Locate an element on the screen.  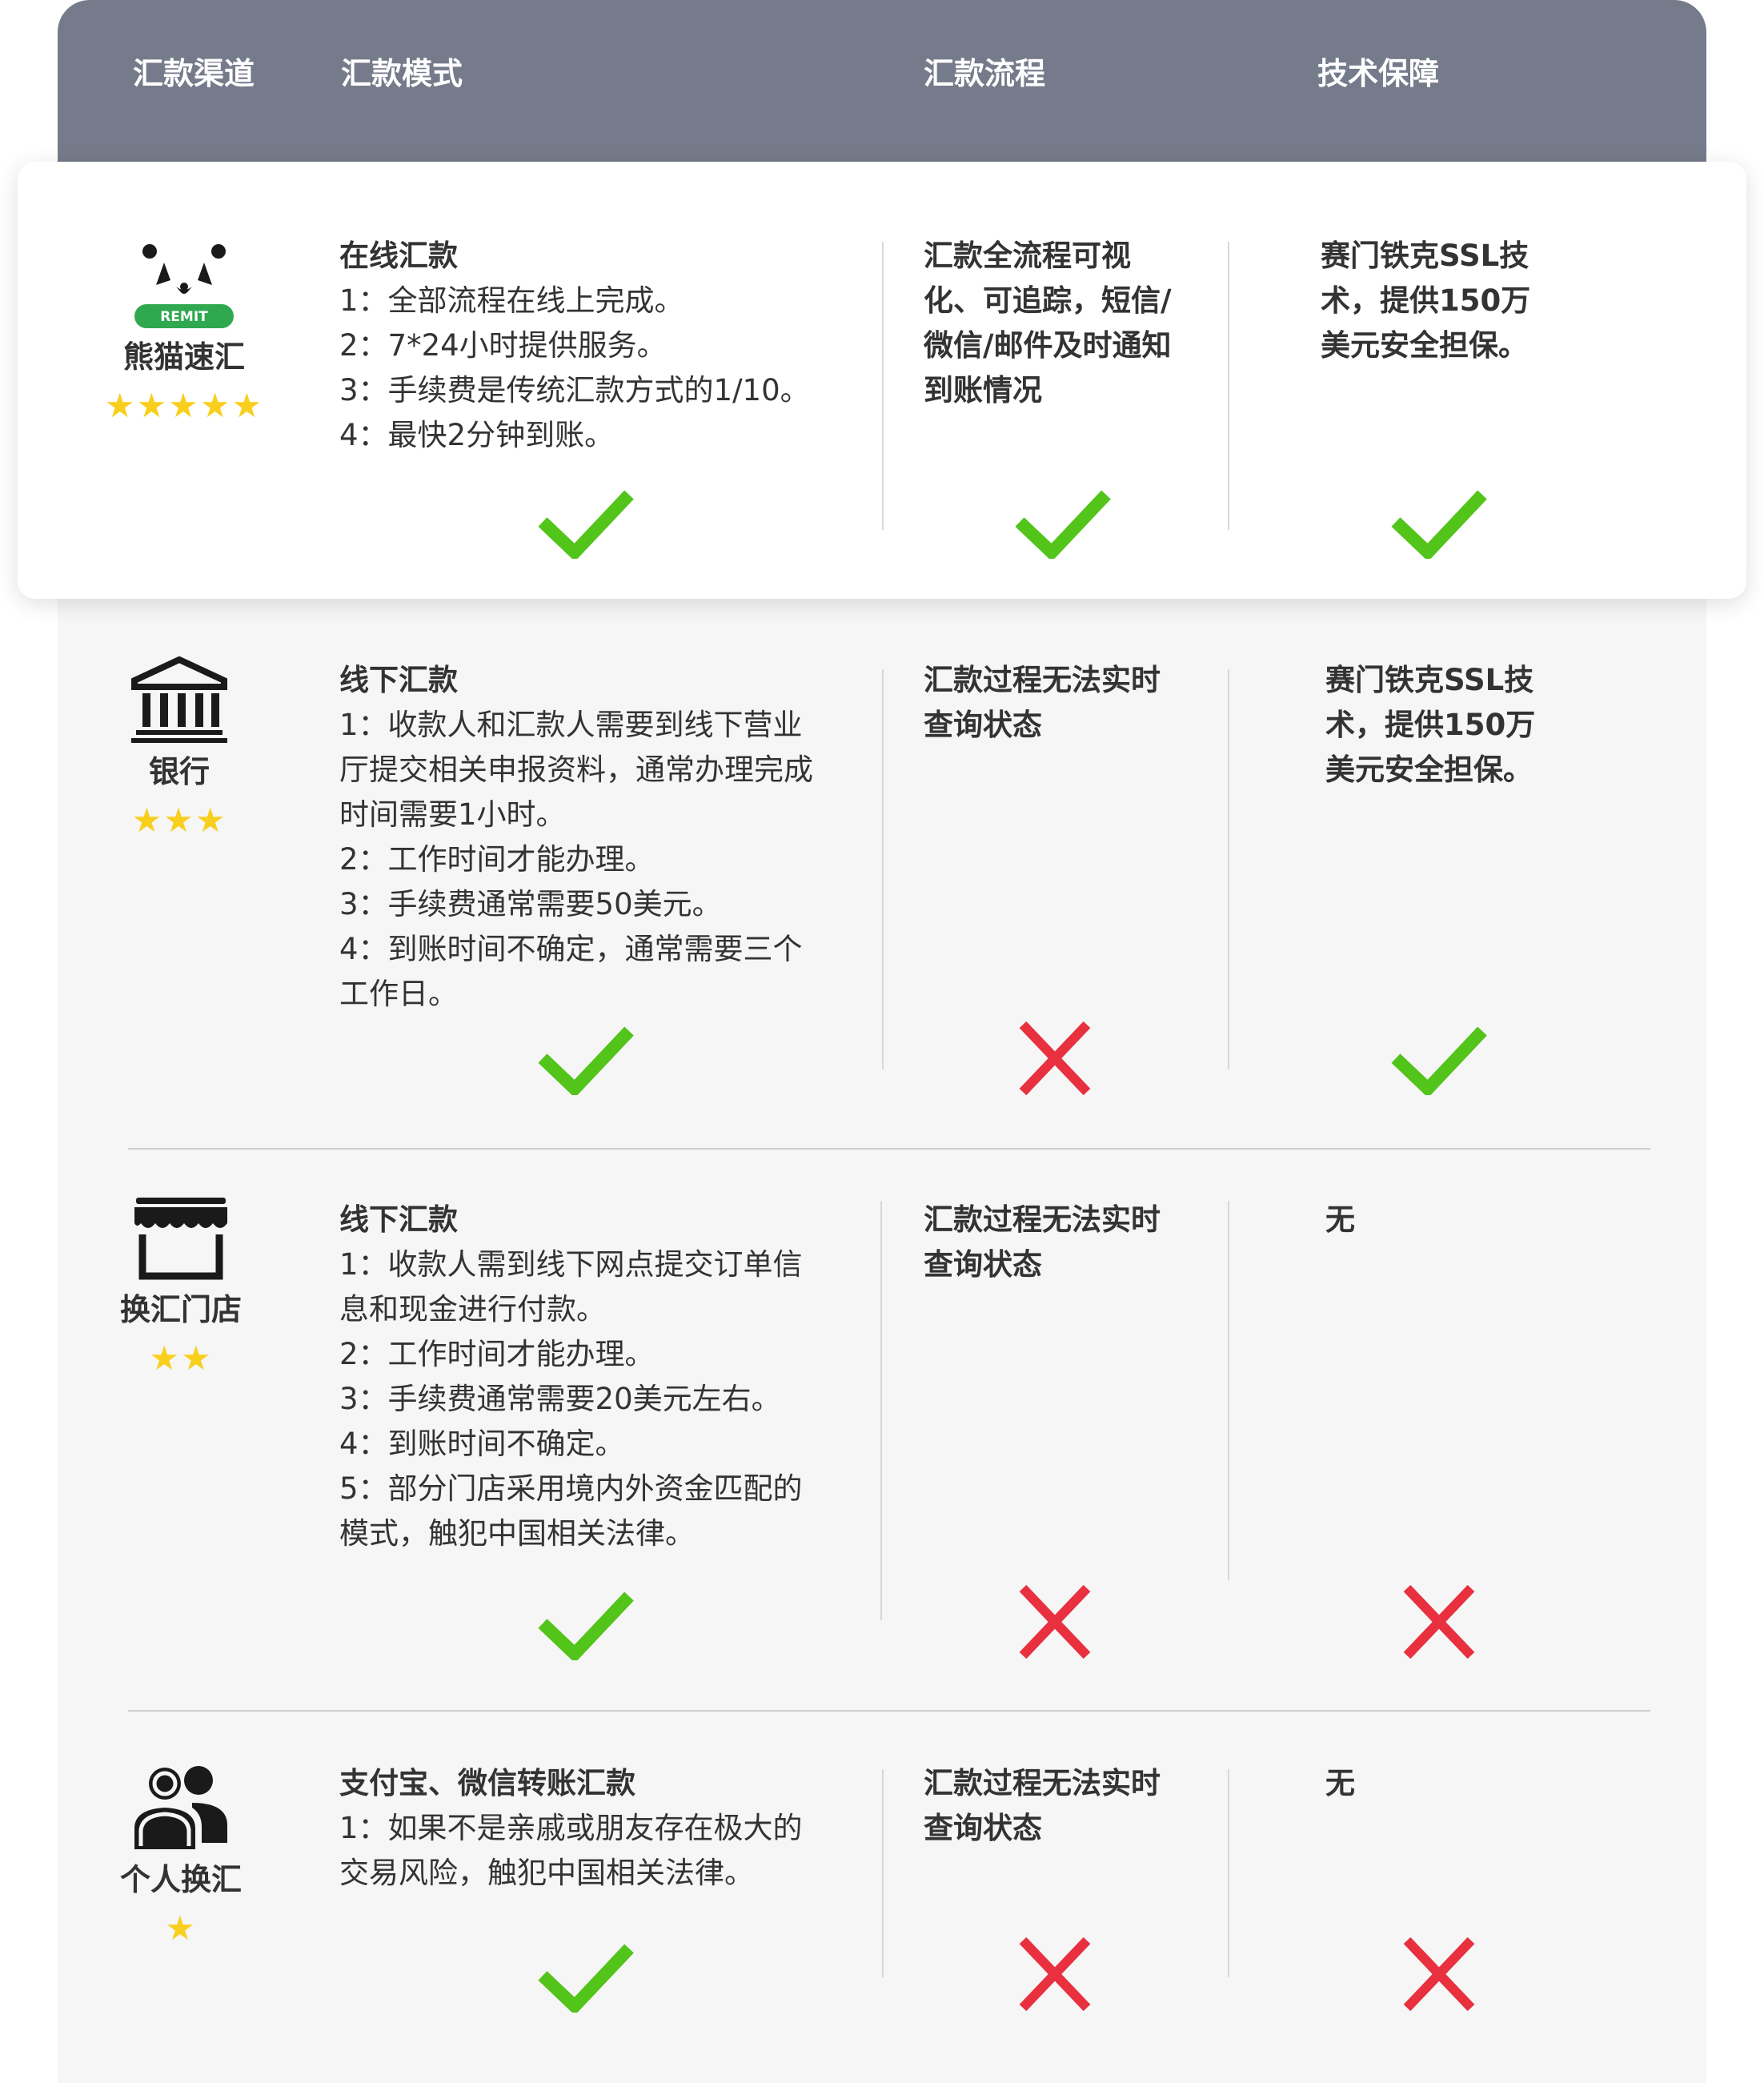
channel-name: 熊猫速汇 is located at coordinates (183, 357).